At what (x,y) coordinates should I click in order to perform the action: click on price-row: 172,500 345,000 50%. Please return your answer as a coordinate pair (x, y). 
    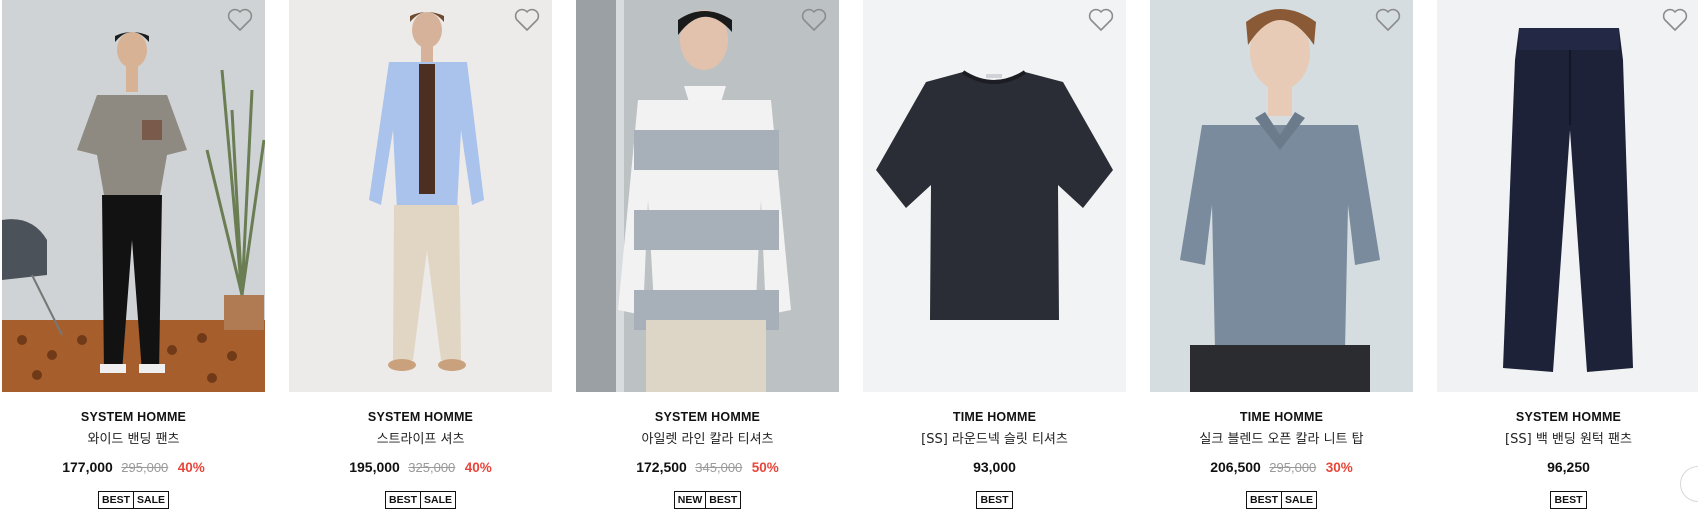
    Looking at the image, I should click on (707, 467).